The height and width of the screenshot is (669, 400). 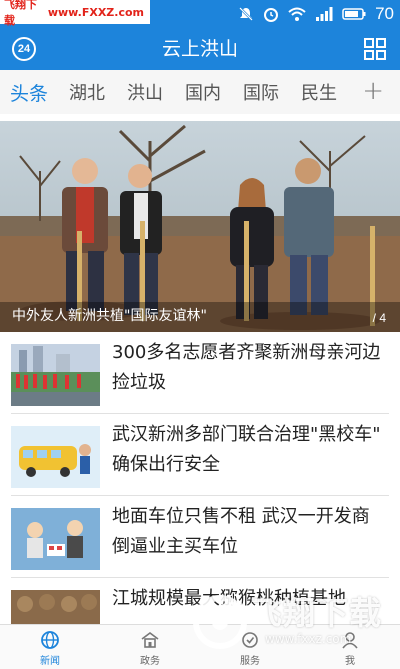 I want to click on nav-label: 新闻, so click(x=50, y=661).